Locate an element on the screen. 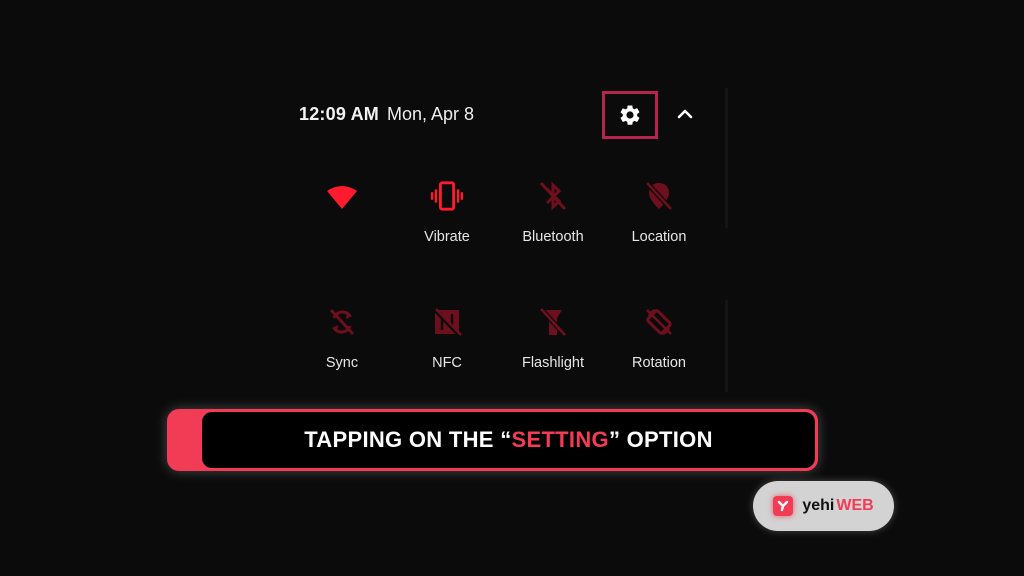  wifi-icon is located at coordinates (342, 196).